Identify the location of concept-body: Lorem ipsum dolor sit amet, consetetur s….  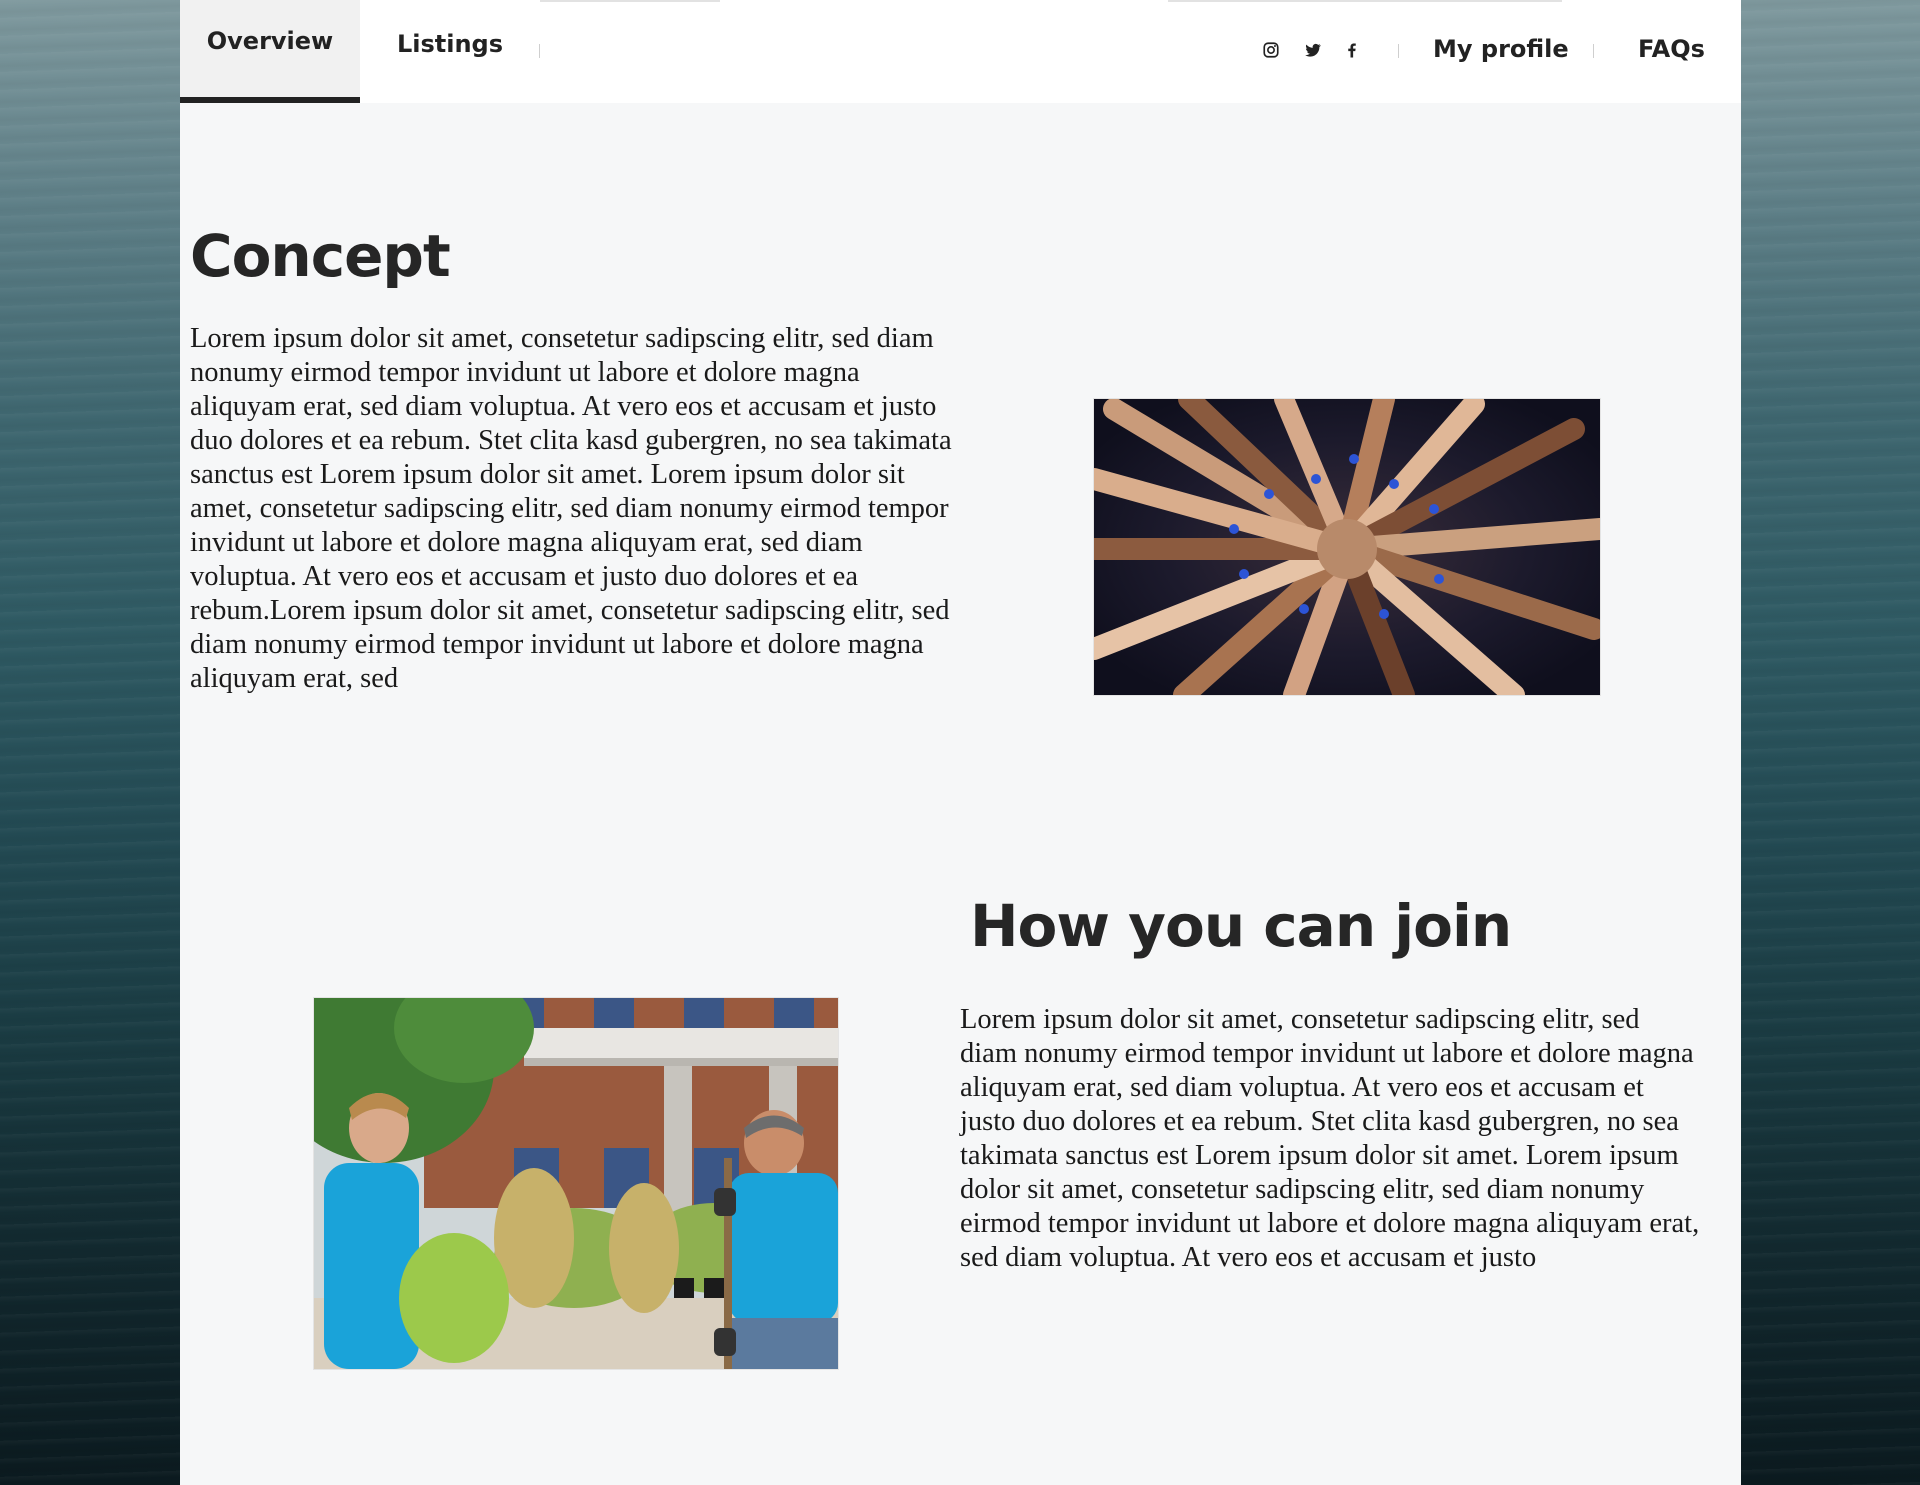
(571, 508).